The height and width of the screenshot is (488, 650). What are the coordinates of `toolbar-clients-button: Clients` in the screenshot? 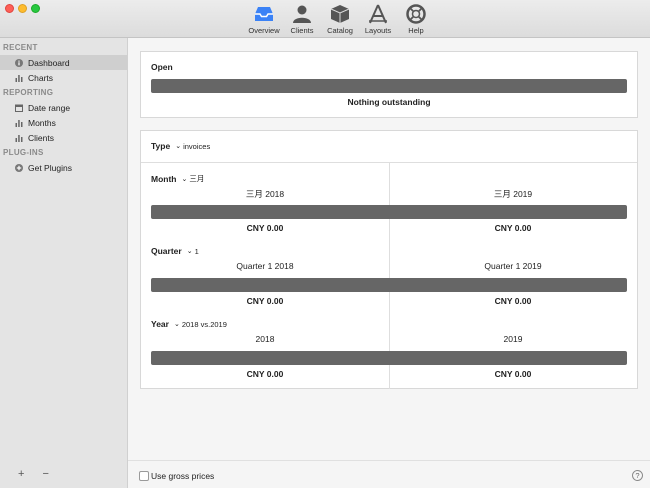 It's located at (302, 19).